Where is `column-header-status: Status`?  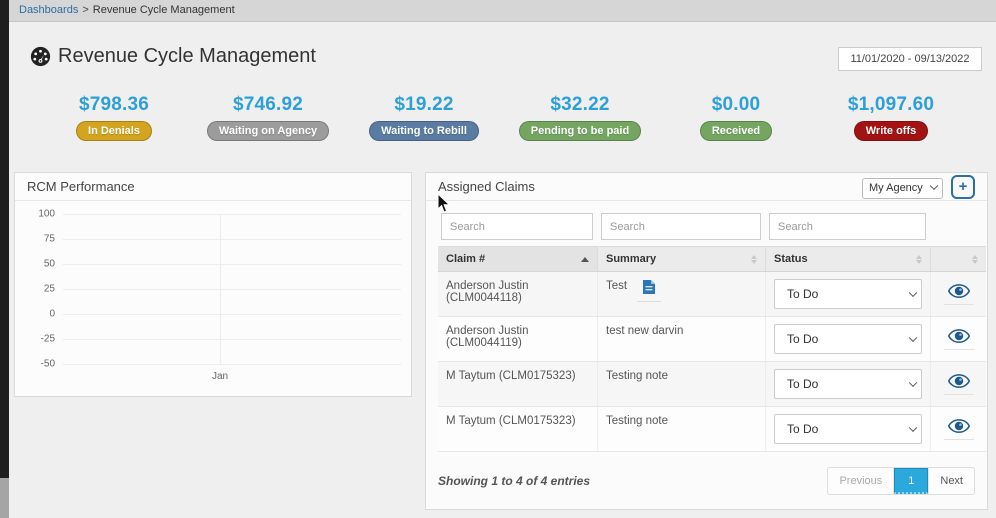 column-header-status: Status is located at coordinates (848, 259).